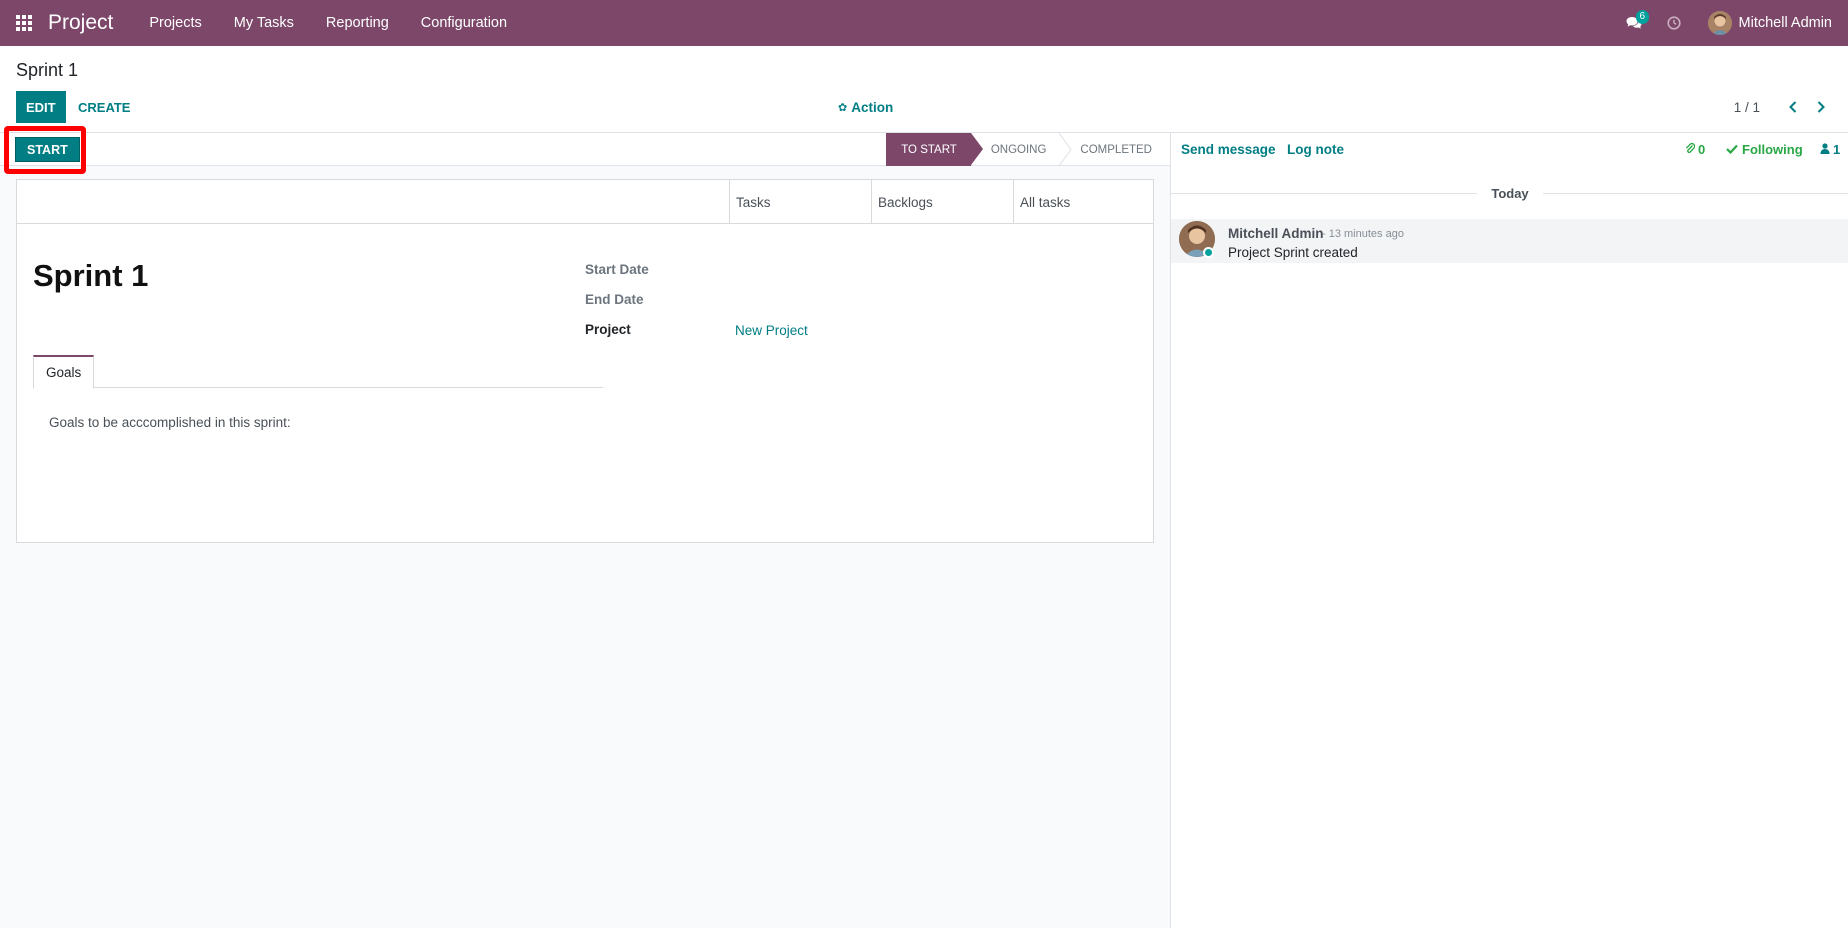 The width and height of the screenshot is (1848, 928). What do you see at coordinates (608, 329) in the screenshot?
I see `project-label: Project` at bounding box center [608, 329].